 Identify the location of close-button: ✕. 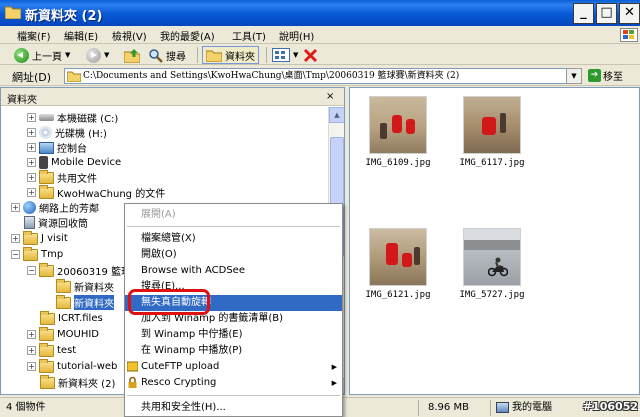
(629, 13).